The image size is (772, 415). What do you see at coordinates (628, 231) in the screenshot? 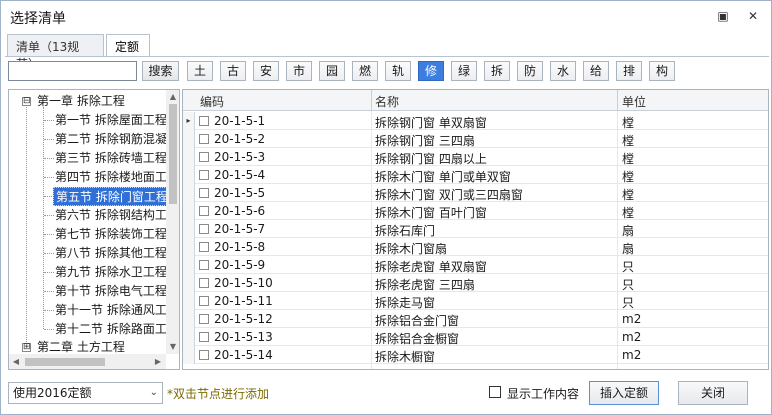
I see `cell-unit: 扇` at bounding box center [628, 231].